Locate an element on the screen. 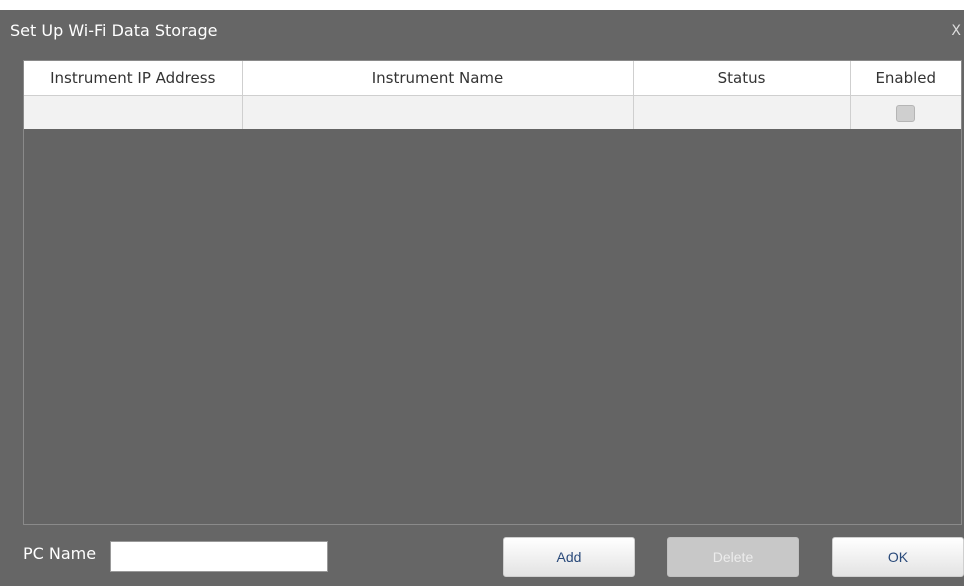  table-row is located at coordinates (492, 112).